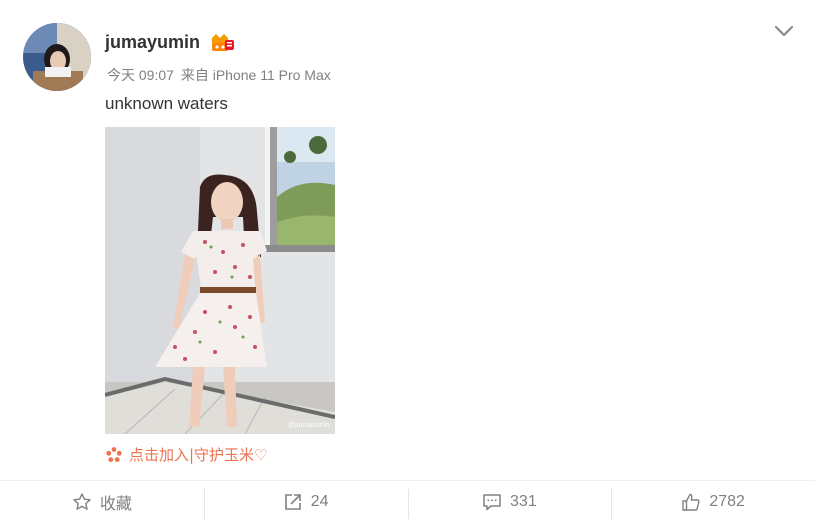  I want to click on thumbs-up-icon, so click(691, 502).